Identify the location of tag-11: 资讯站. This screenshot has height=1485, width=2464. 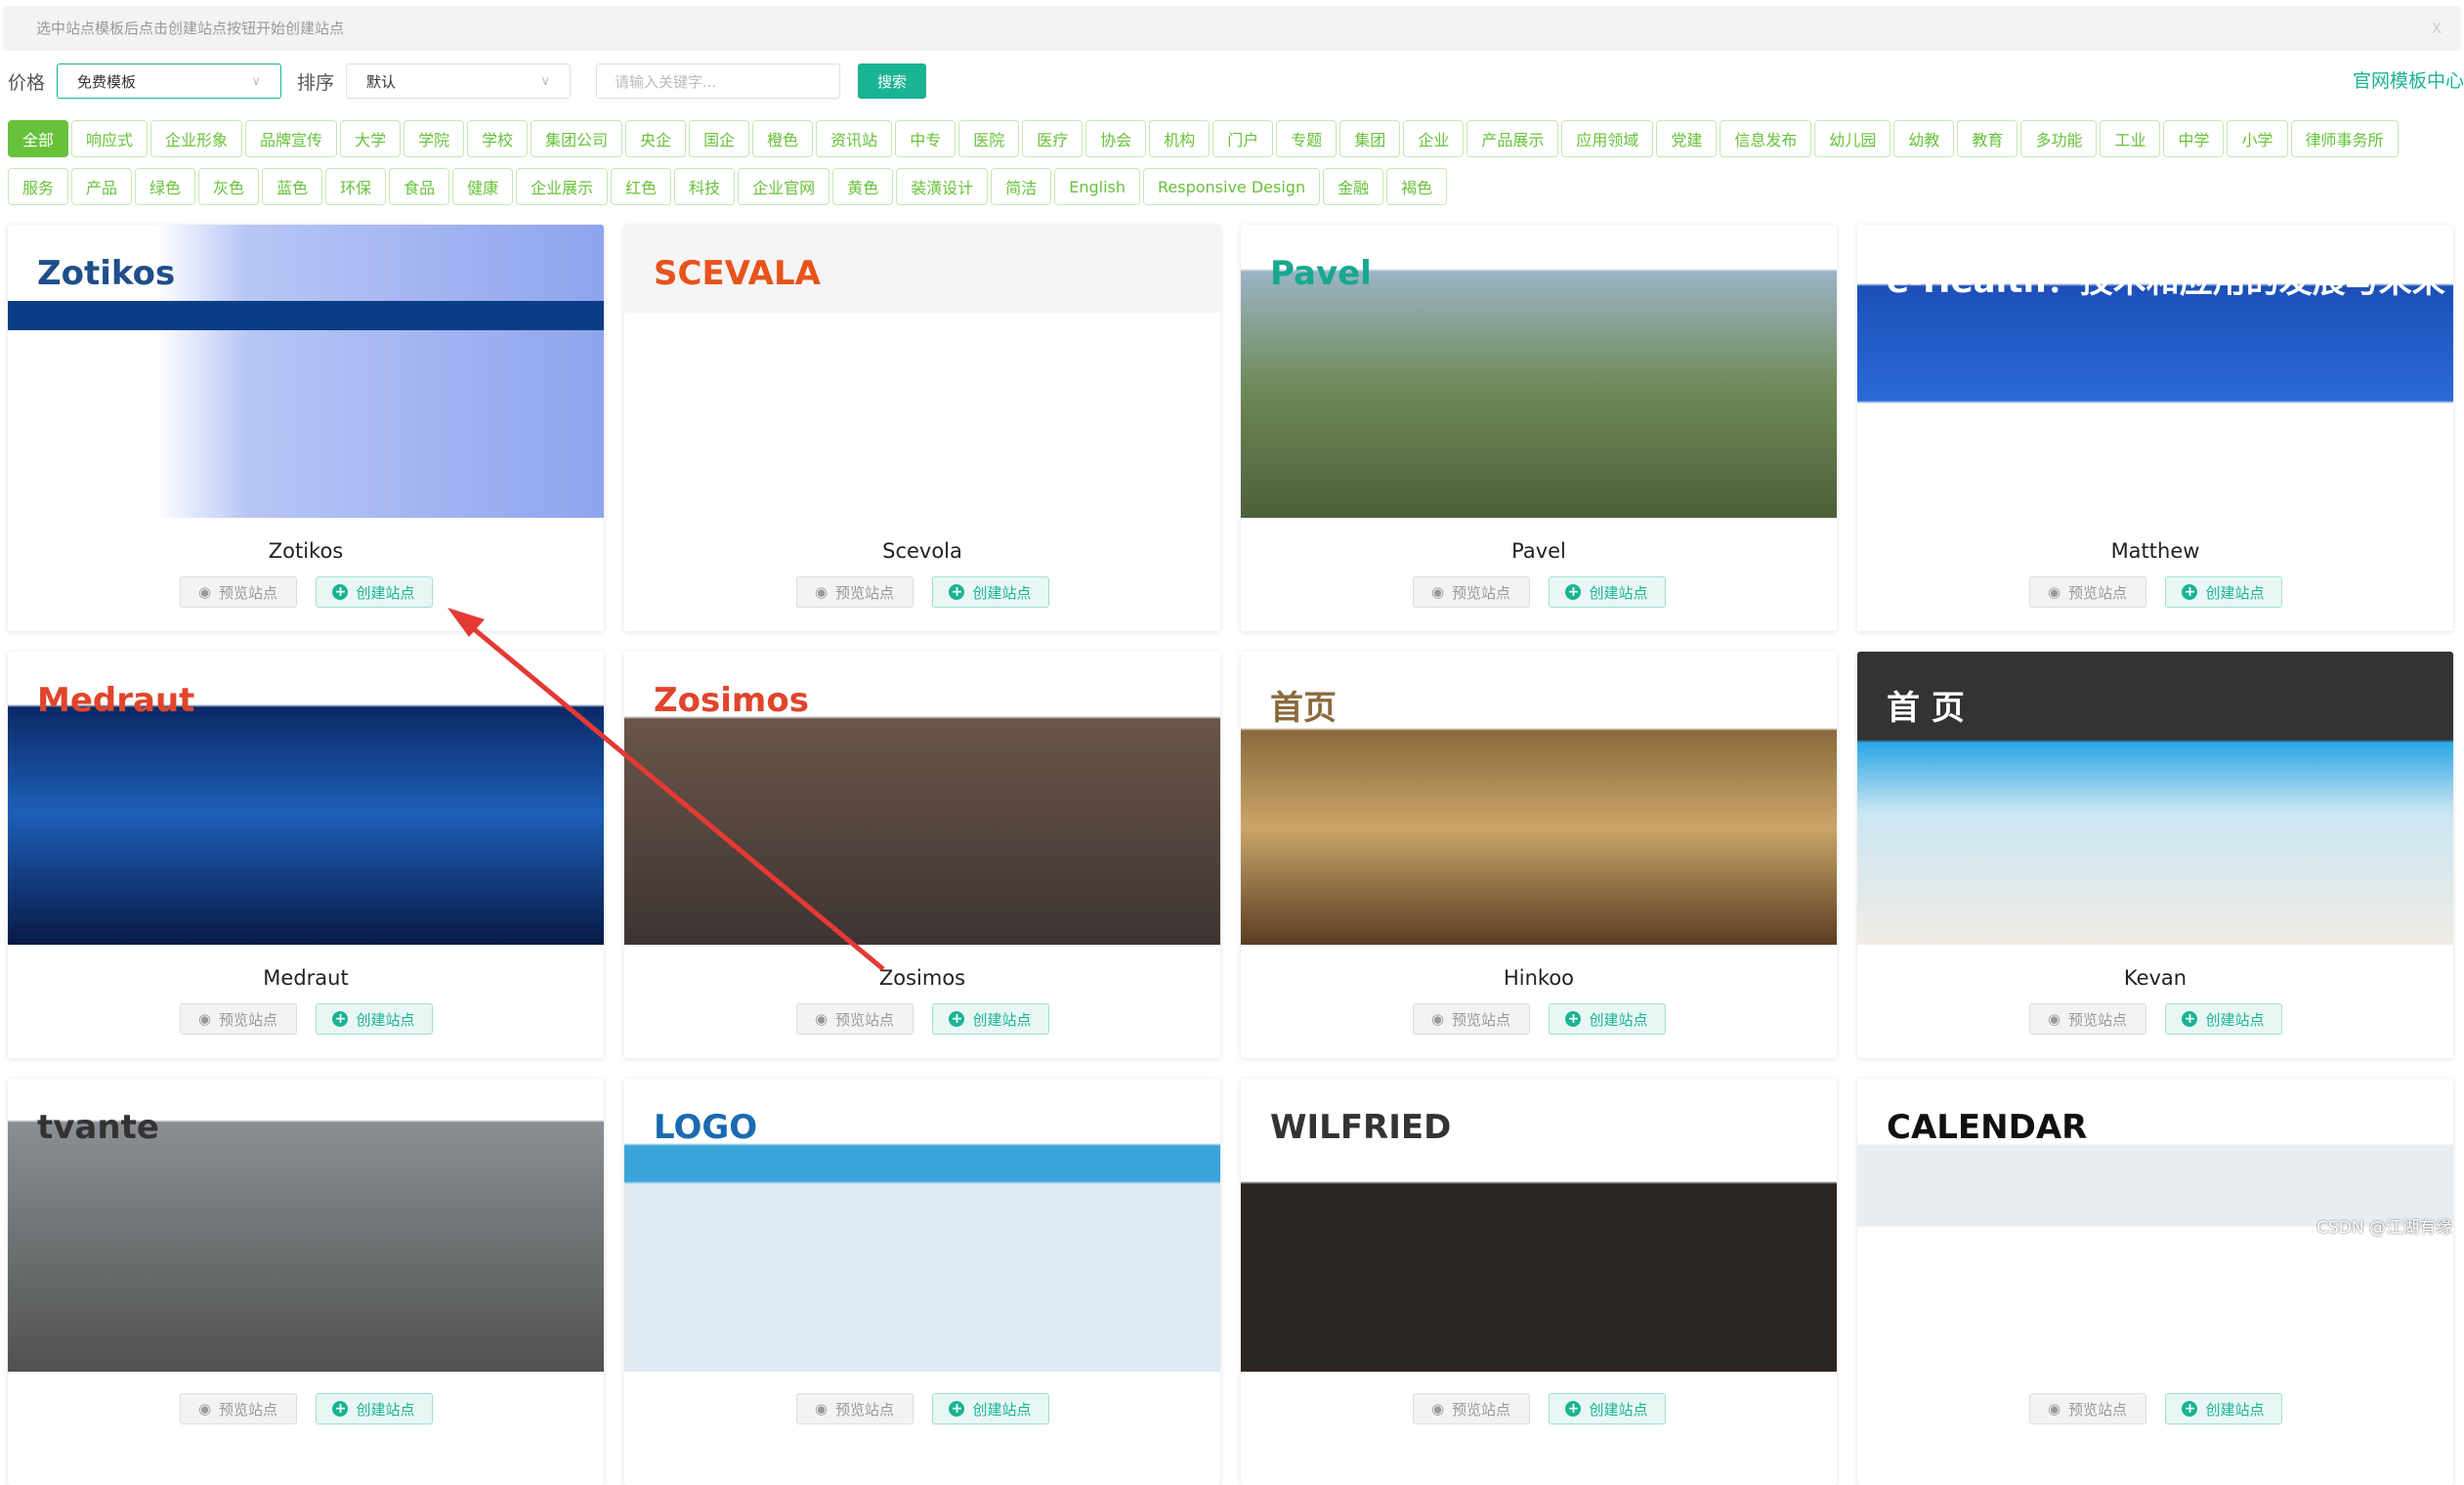
(855, 138).